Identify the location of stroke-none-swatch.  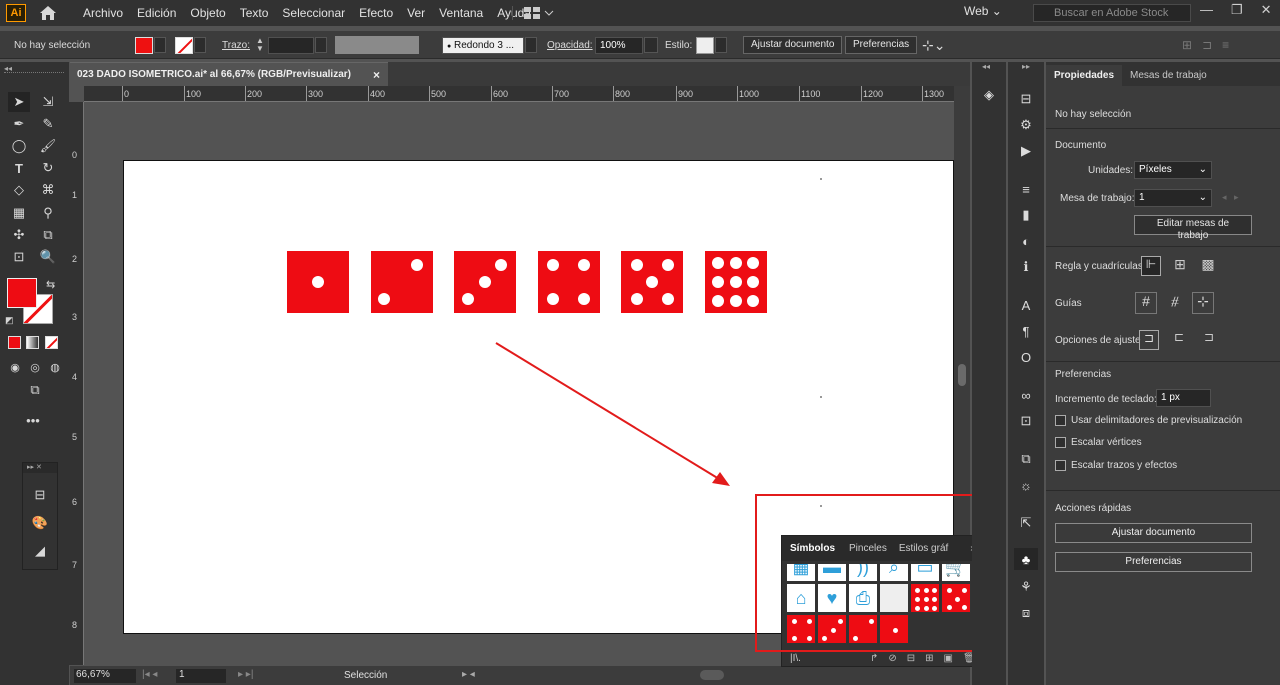
(184, 45).